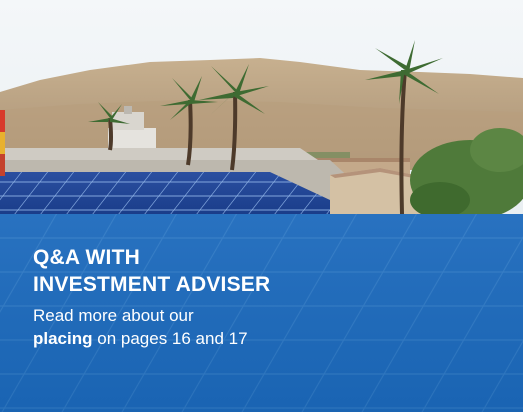  I want to click on callout-body-rest: on pages 16 and 17, so click(170, 338).